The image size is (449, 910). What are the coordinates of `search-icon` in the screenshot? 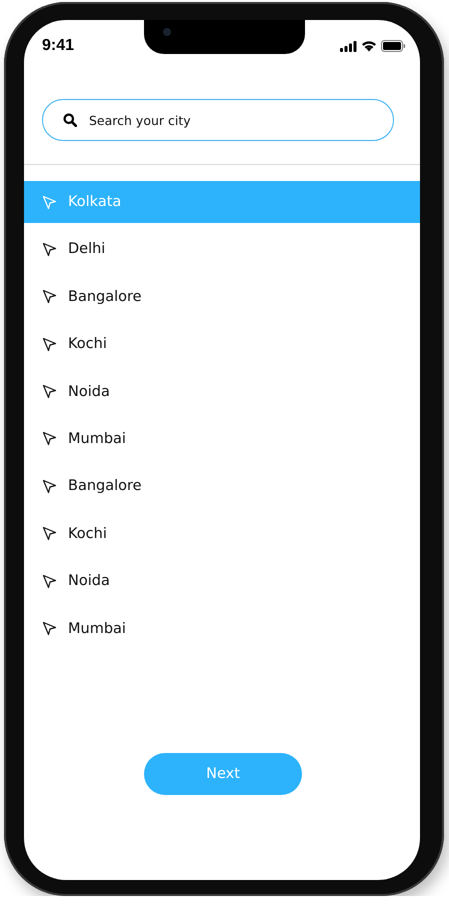 It's located at (70, 120).